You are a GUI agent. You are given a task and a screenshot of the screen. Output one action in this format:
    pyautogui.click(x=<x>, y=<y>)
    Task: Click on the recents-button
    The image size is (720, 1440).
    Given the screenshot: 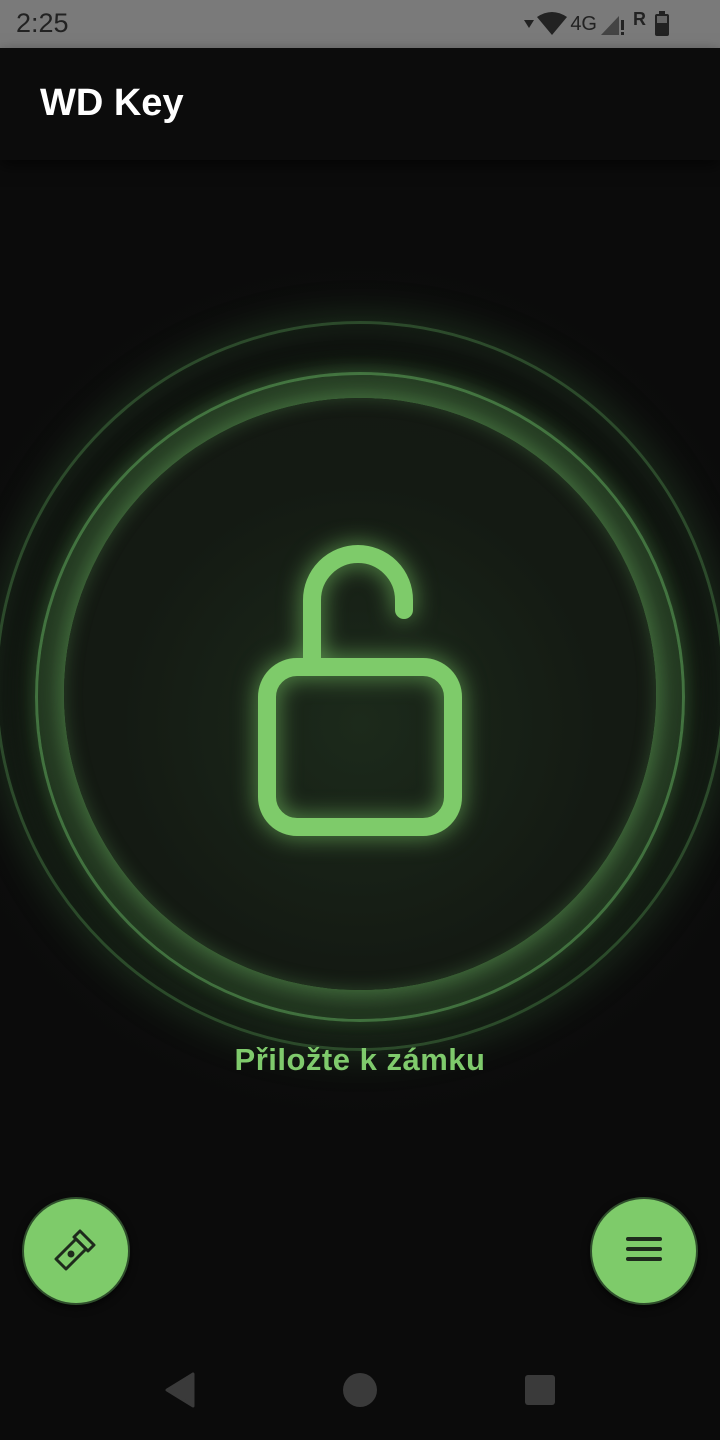 What is the action you would take?
    pyautogui.click(x=540, y=1392)
    